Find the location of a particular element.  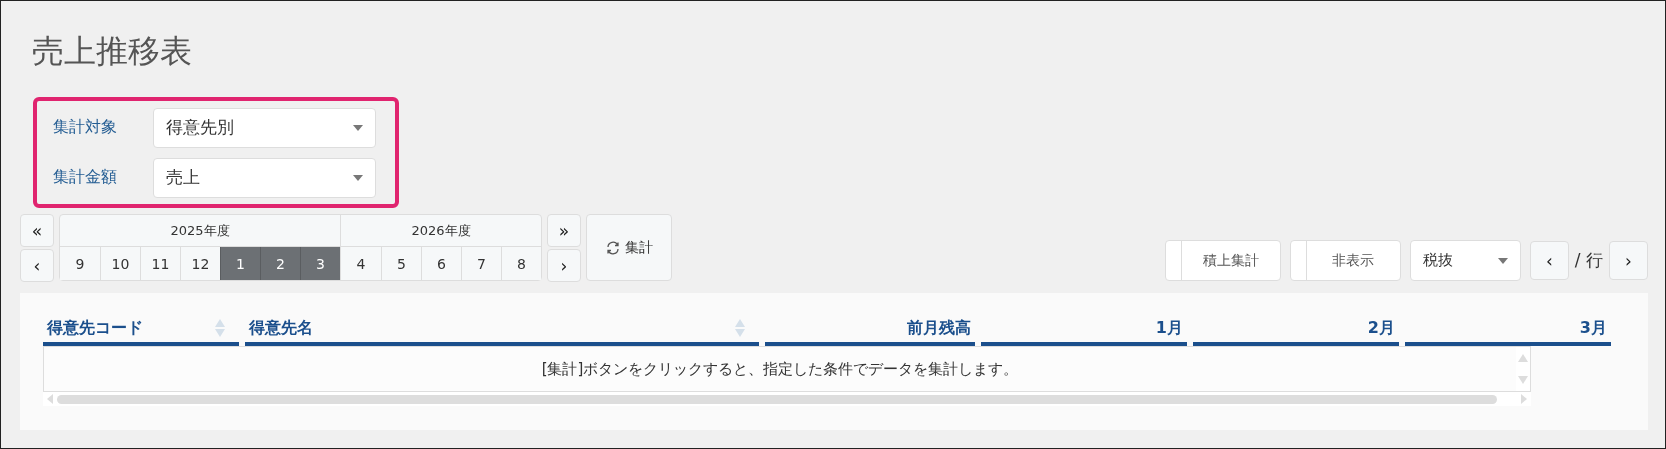

previous-button: ‹ is located at coordinates (1549, 260).